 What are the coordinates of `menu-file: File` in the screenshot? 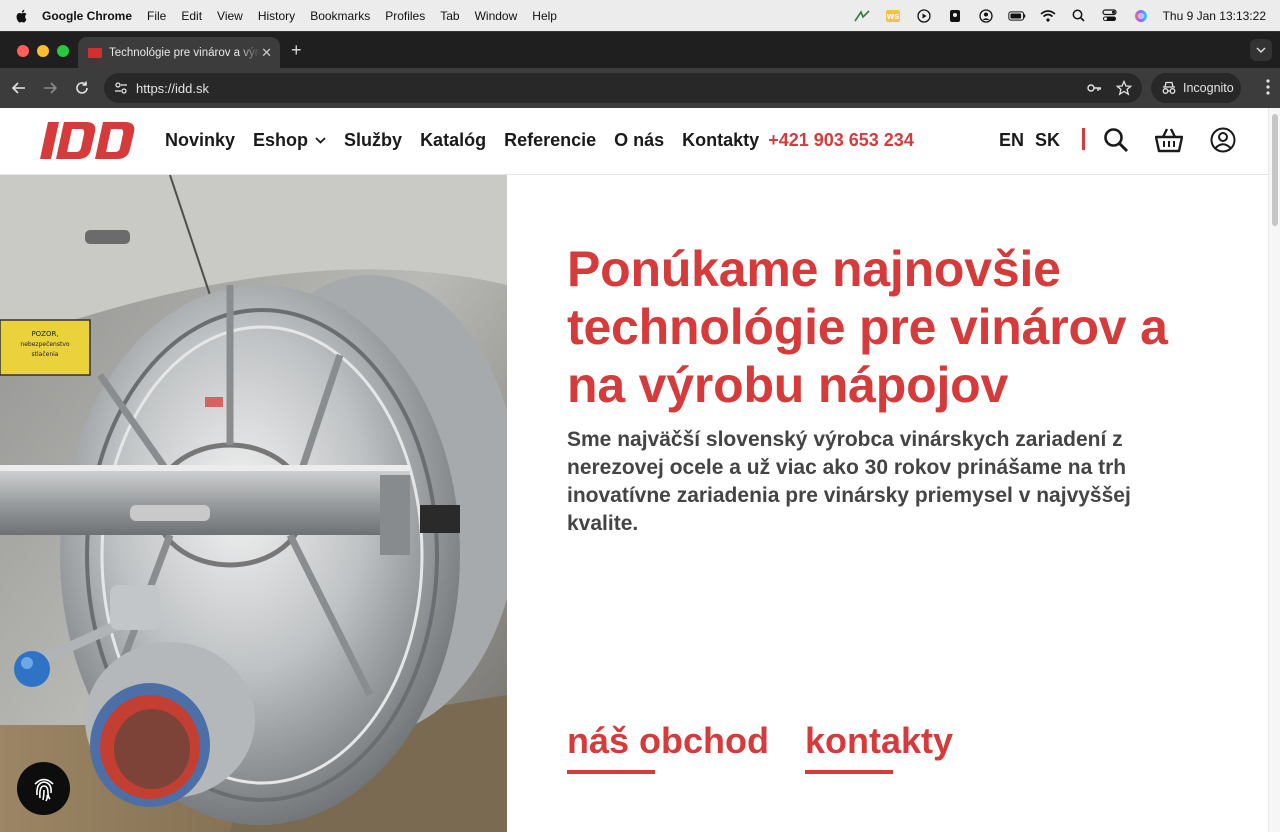 It's located at (156, 16).